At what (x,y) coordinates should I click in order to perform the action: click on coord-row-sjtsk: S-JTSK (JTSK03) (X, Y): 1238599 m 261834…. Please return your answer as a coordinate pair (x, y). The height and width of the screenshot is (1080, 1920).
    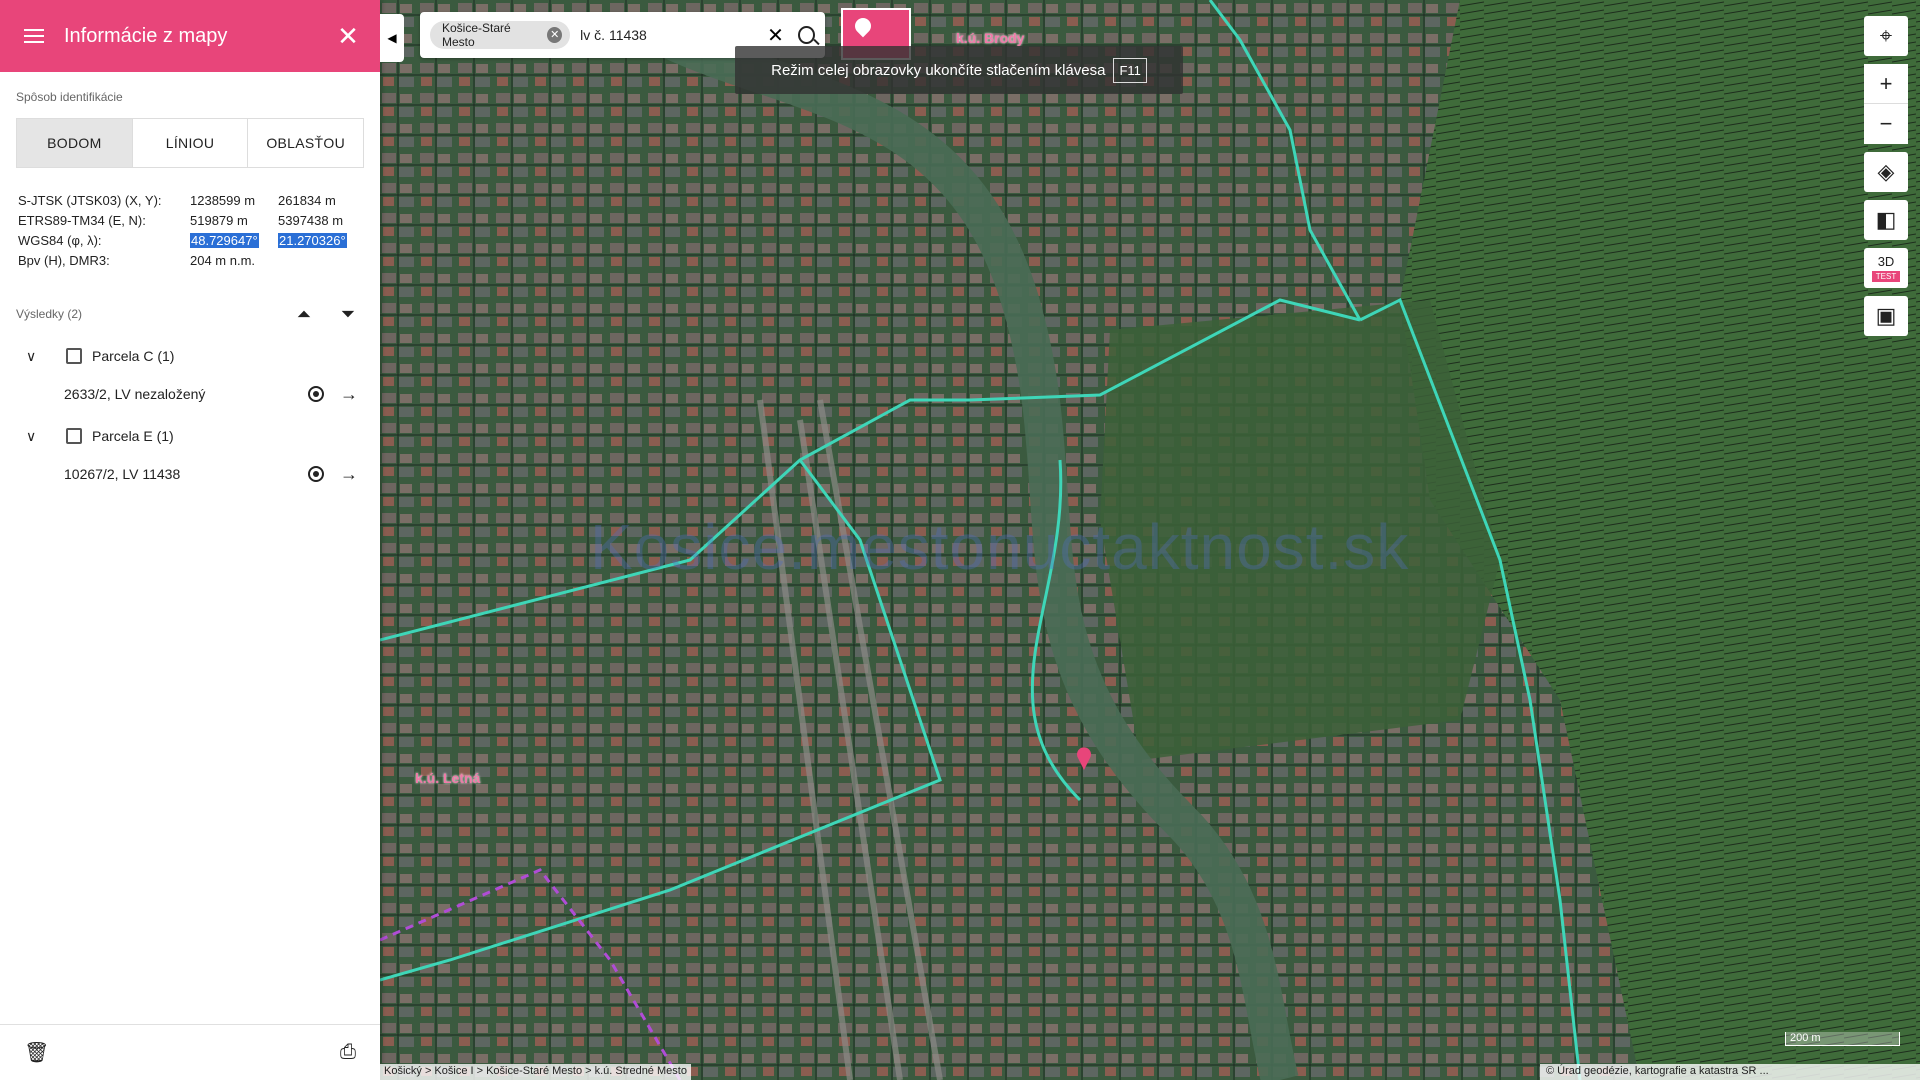
    Looking at the image, I should click on (190, 200).